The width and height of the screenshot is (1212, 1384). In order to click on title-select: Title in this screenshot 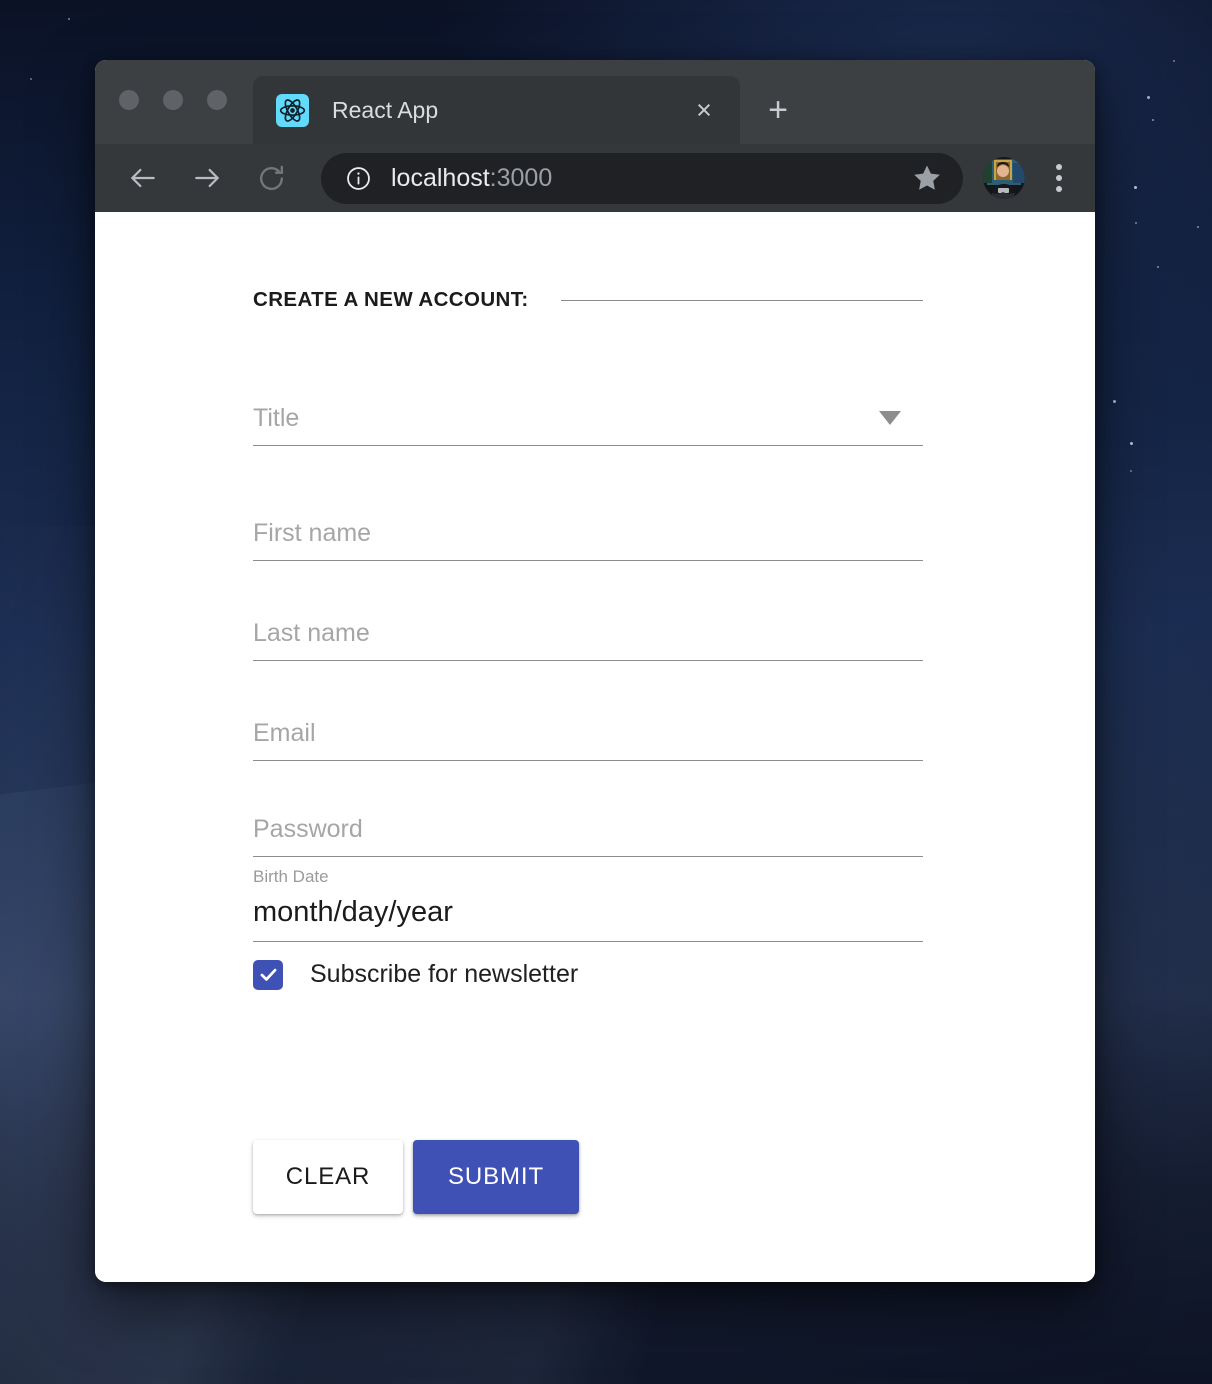, I will do `click(588, 403)`.